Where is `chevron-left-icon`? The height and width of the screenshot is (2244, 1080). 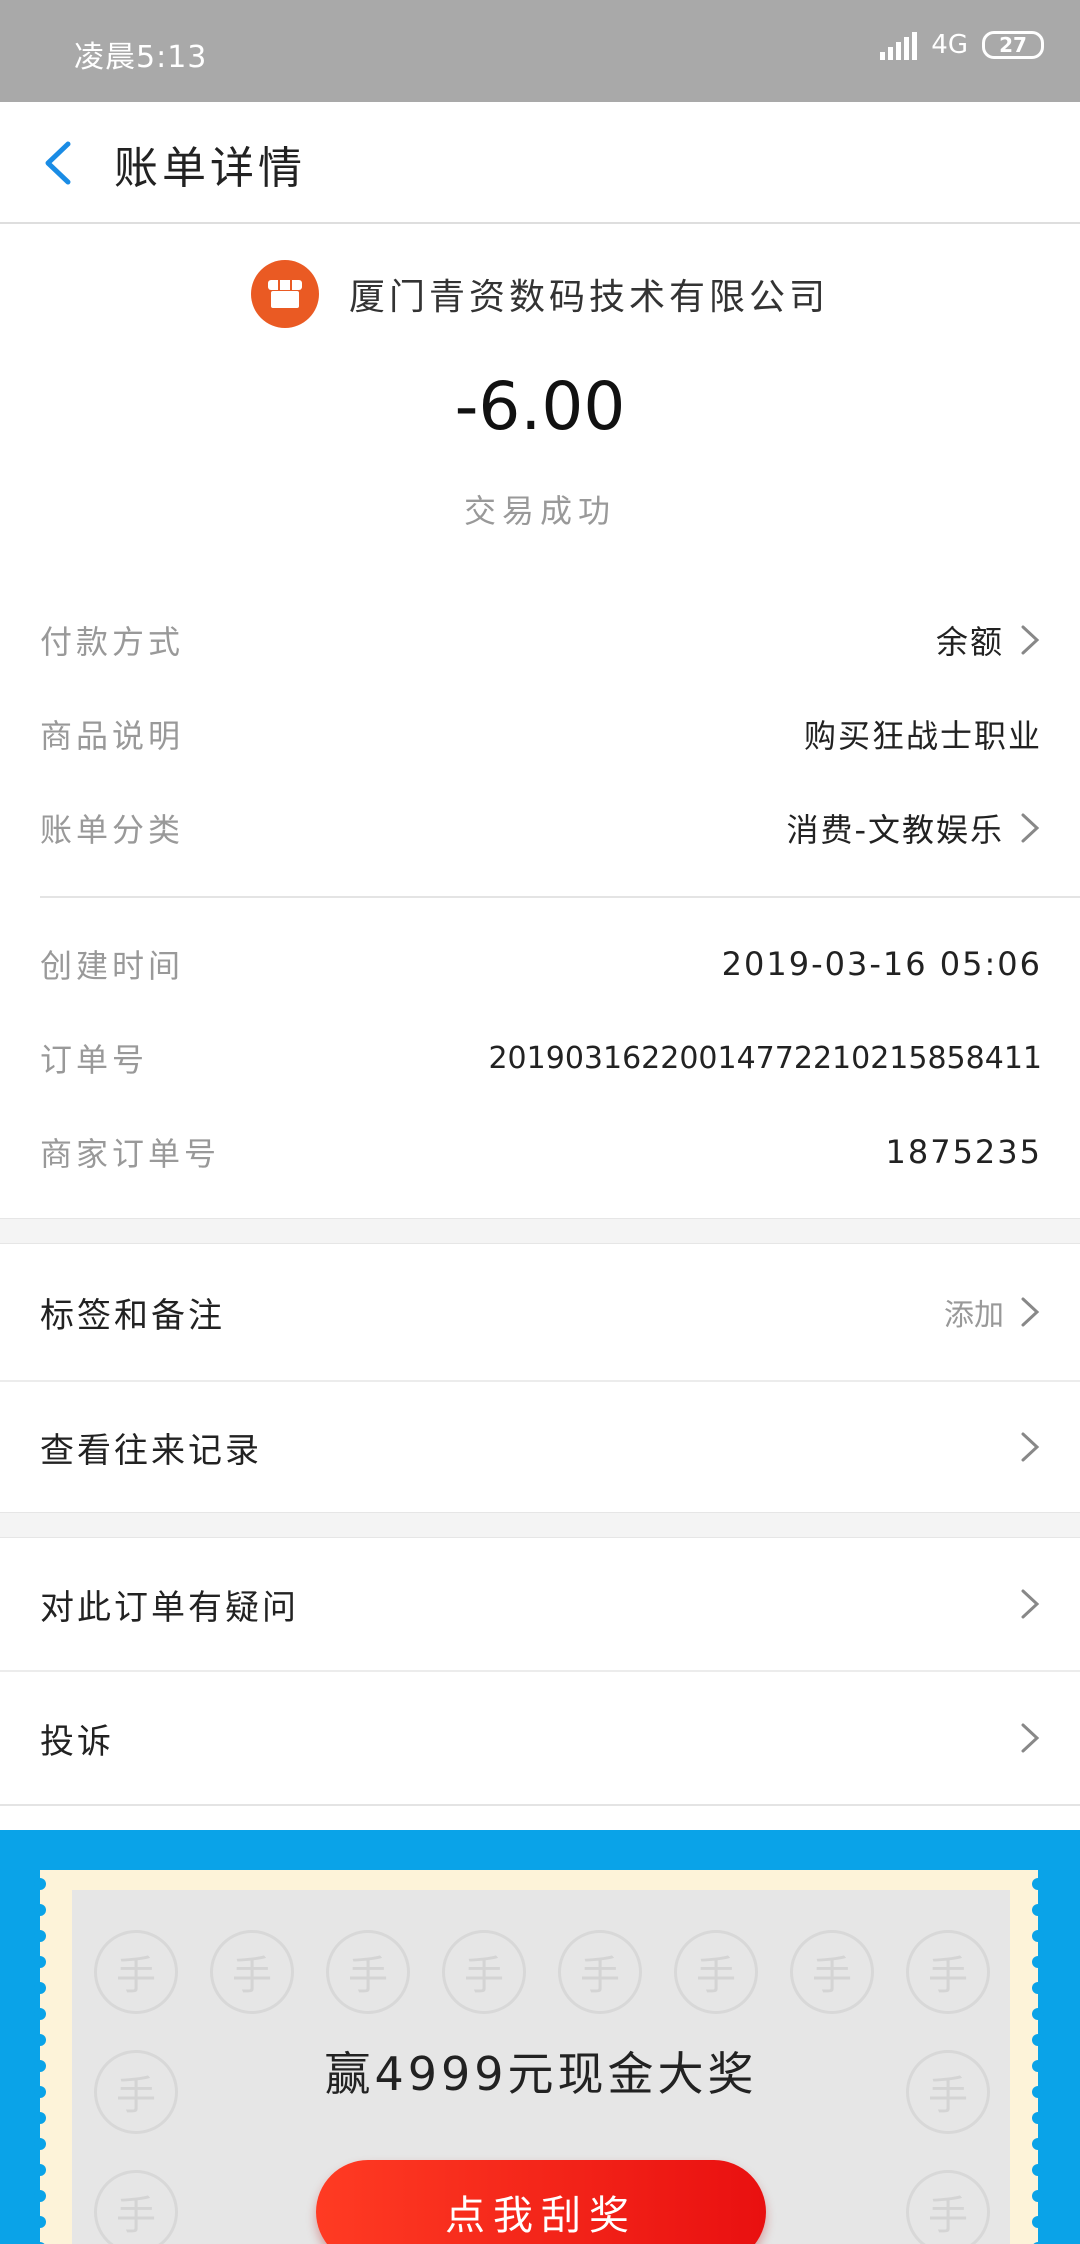
chevron-left-icon is located at coordinates (58, 163).